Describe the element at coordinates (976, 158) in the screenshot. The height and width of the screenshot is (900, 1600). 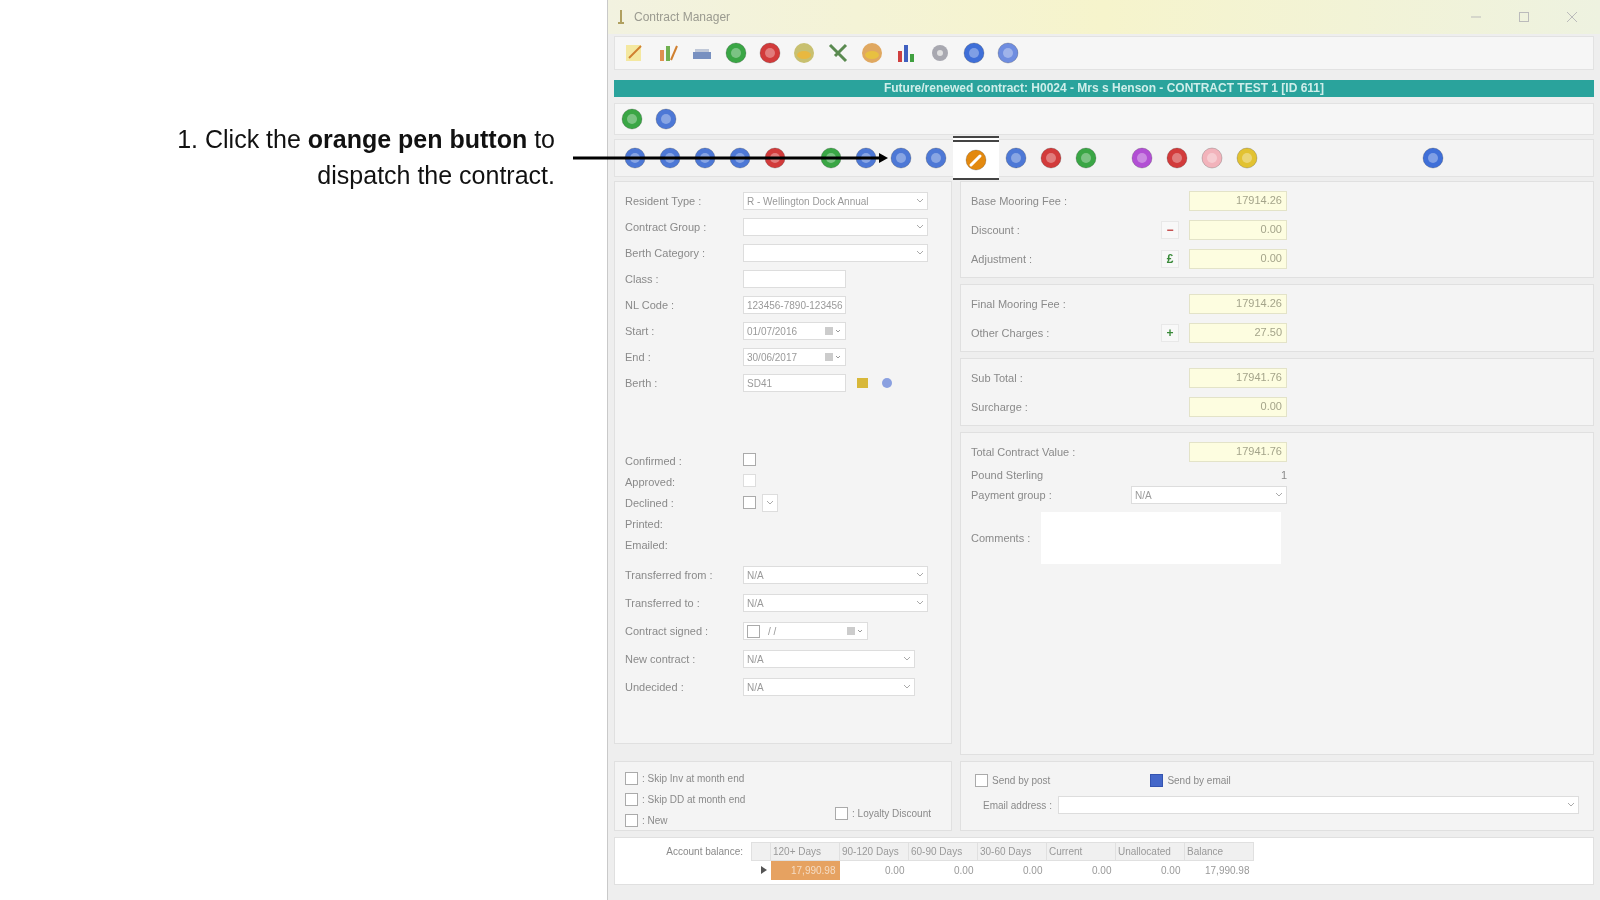
I see `pen-button` at that location.